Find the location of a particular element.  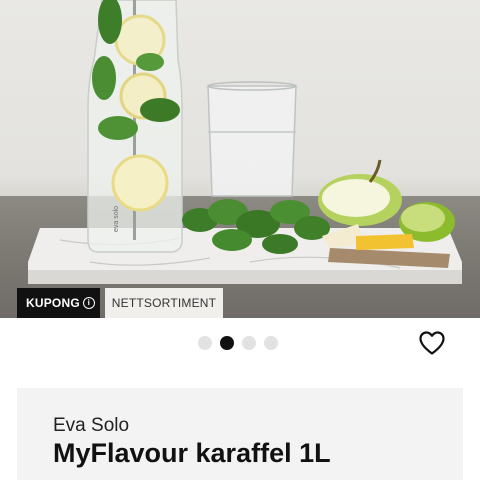

product-title: MyFlavour karaffel 1L is located at coordinates (192, 453).